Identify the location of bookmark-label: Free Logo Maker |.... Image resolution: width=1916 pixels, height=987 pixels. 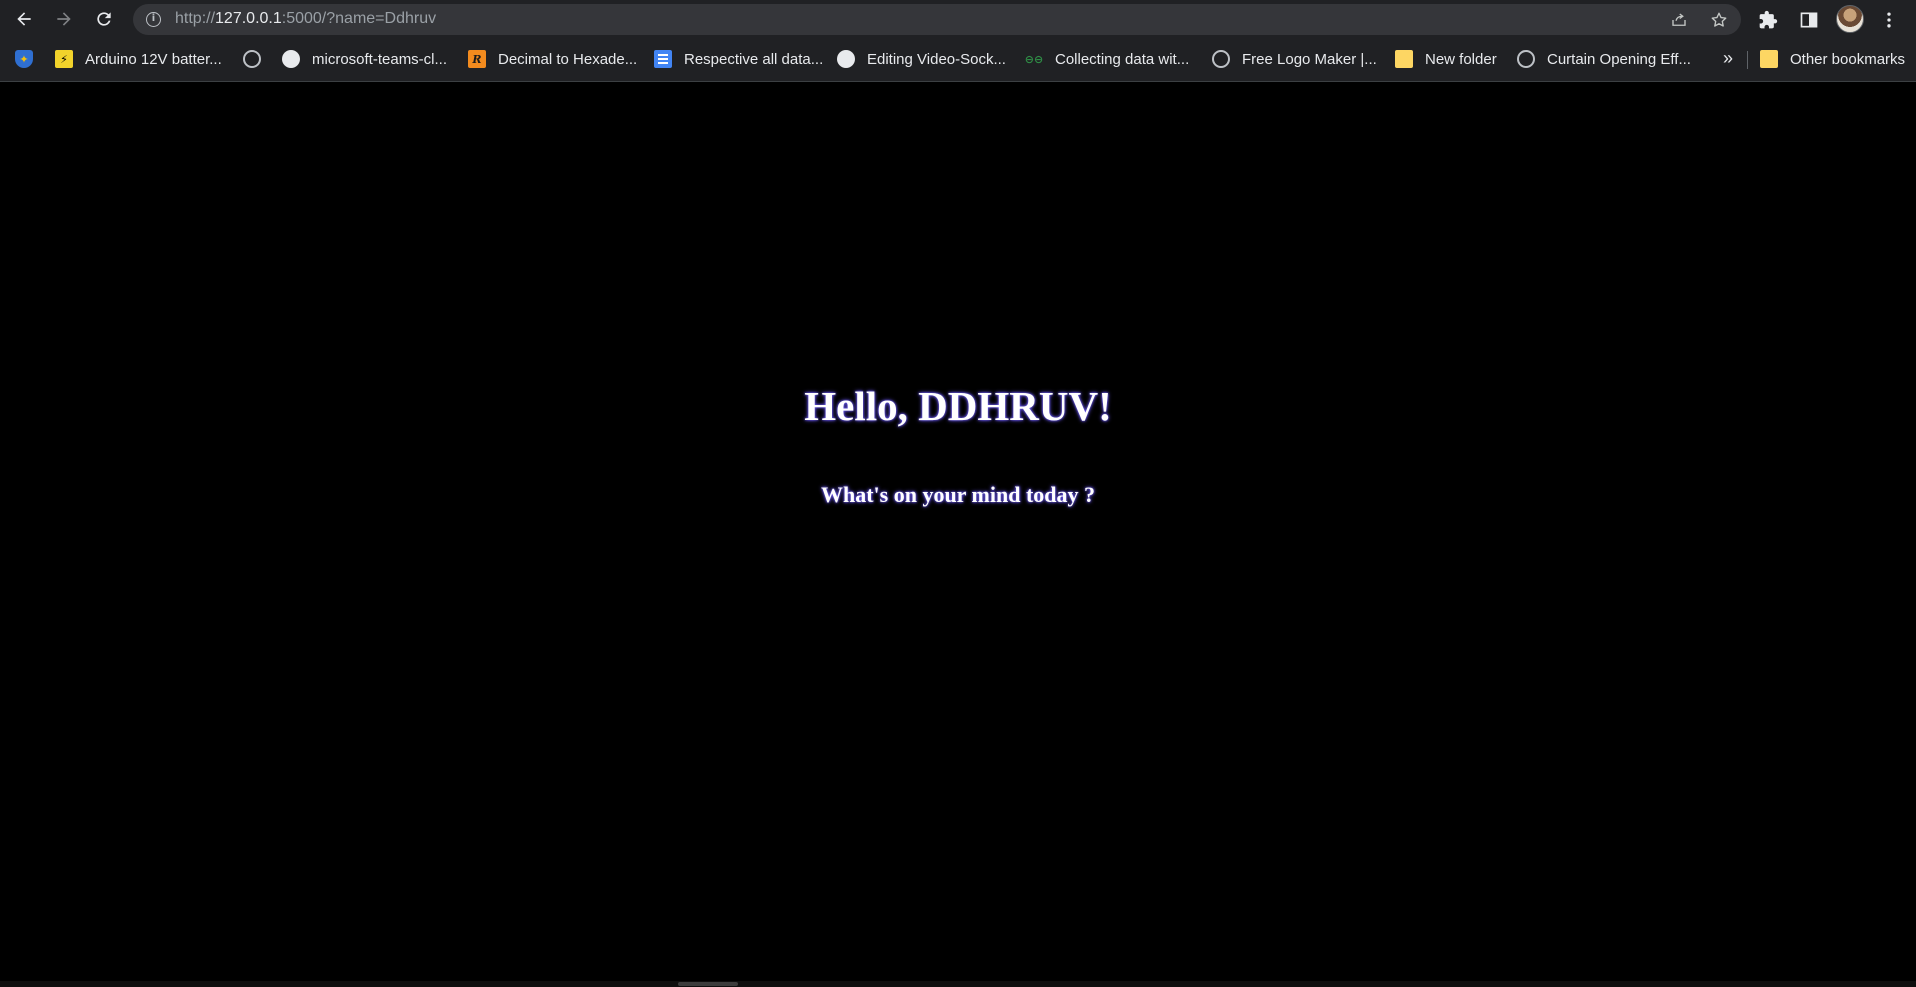
(1309, 59).